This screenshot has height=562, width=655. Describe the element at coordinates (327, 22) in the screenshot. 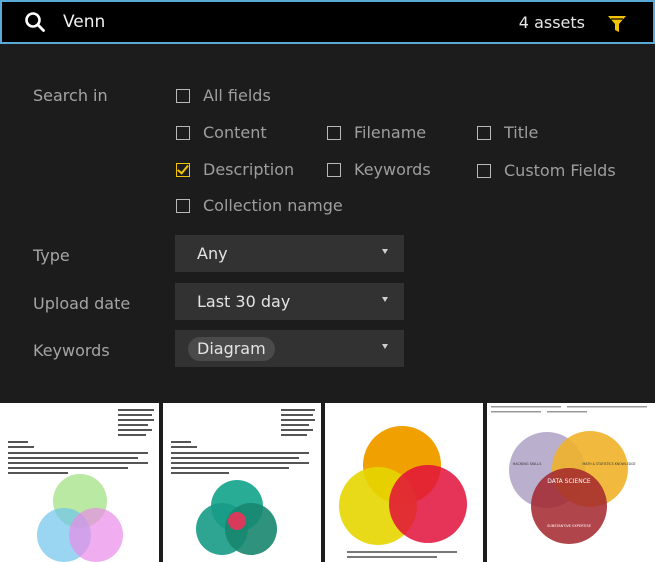

I see `search-bar: Venn 4 assets` at that location.